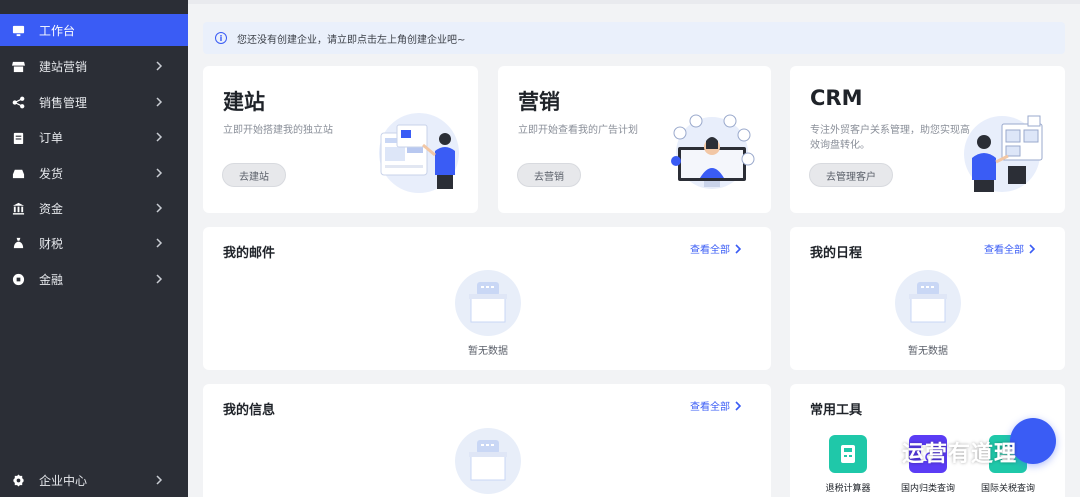 This screenshot has height=497, width=1080. What do you see at coordinates (249, 410) in the screenshot?
I see `panel-title: 我的信息` at bounding box center [249, 410].